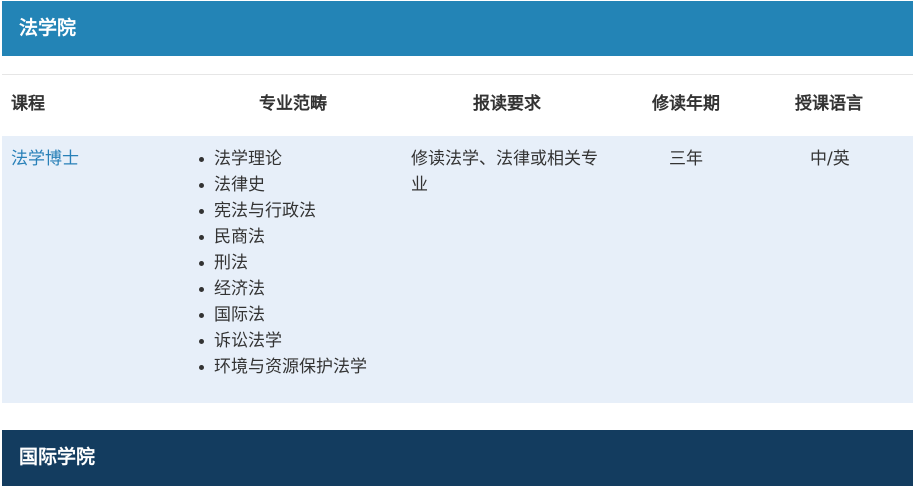 The height and width of the screenshot is (486, 913). What do you see at coordinates (457, 458) in the screenshot?
I see `international-school-header: 国际学院` at bounding box center [457, 458].